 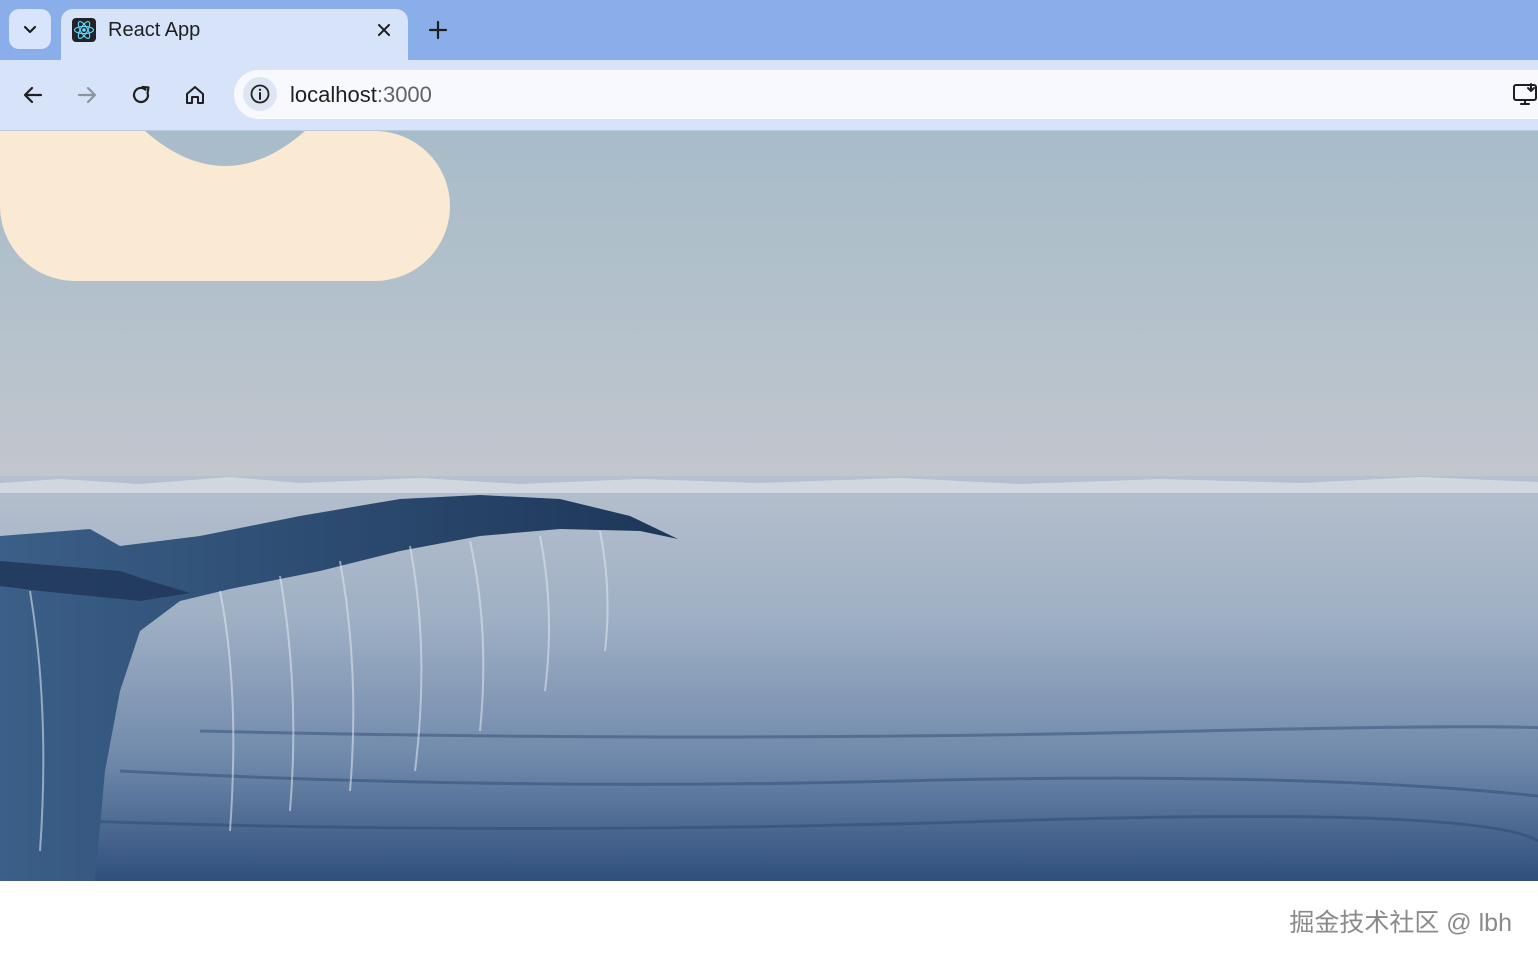 I want to click on browser-tab-strip: React App, so click(x=769, y=30).